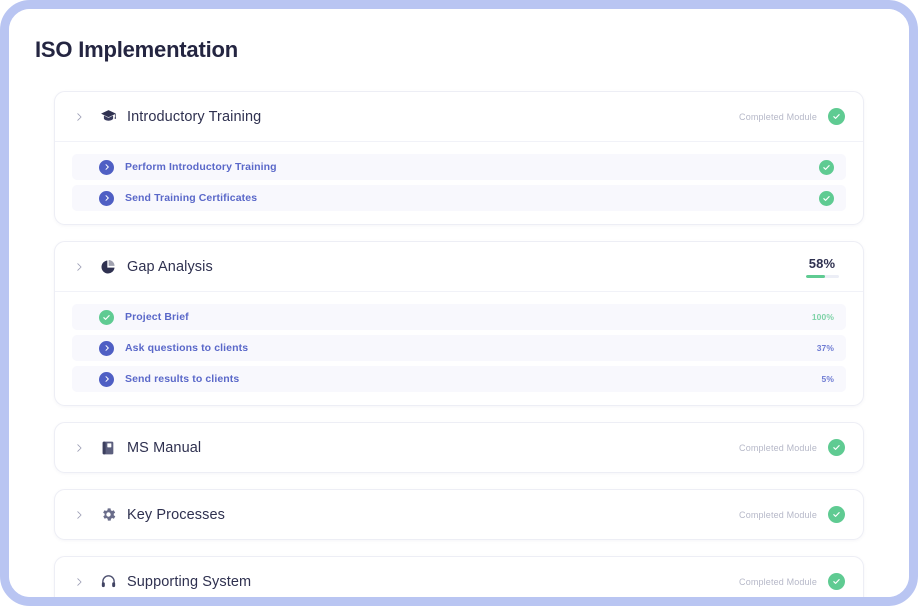 Image resolution: width=918 pixels, height=606 pixels. Describe the element at coordinates (191, 198) in the screenshot. I see `task-label: Send Training Certificates` at that location.